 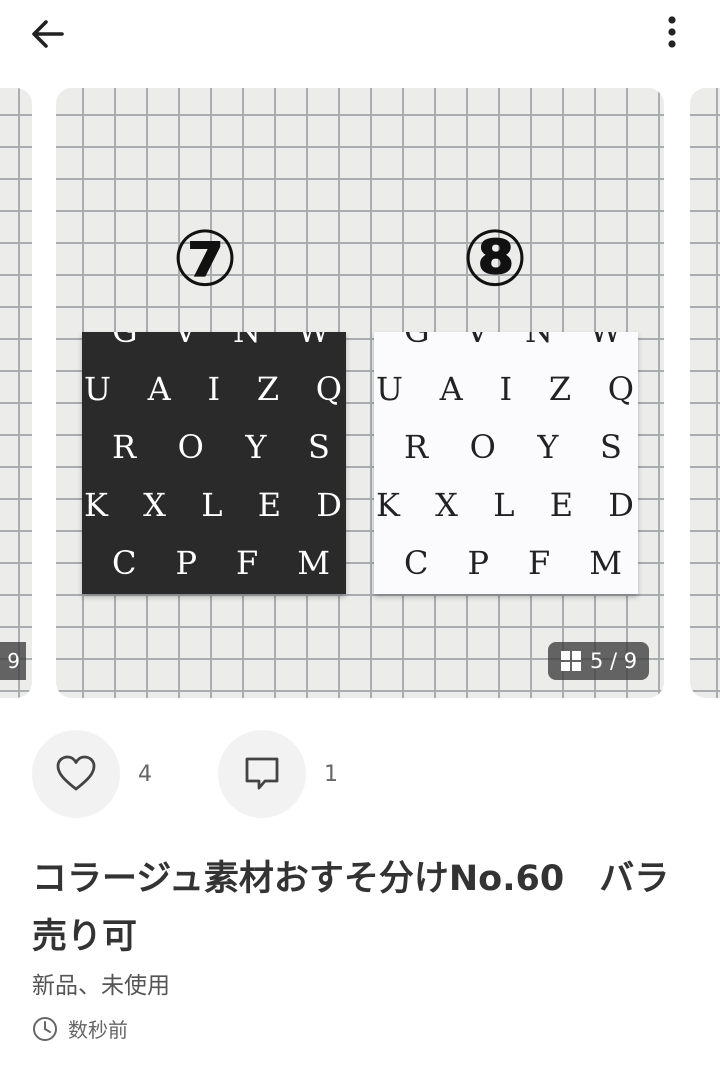 I want to click on white-letter-card: GVNWUAIZQROYSKXLEDCPFMQHBTJGVNW, so click(x=506, y=463).